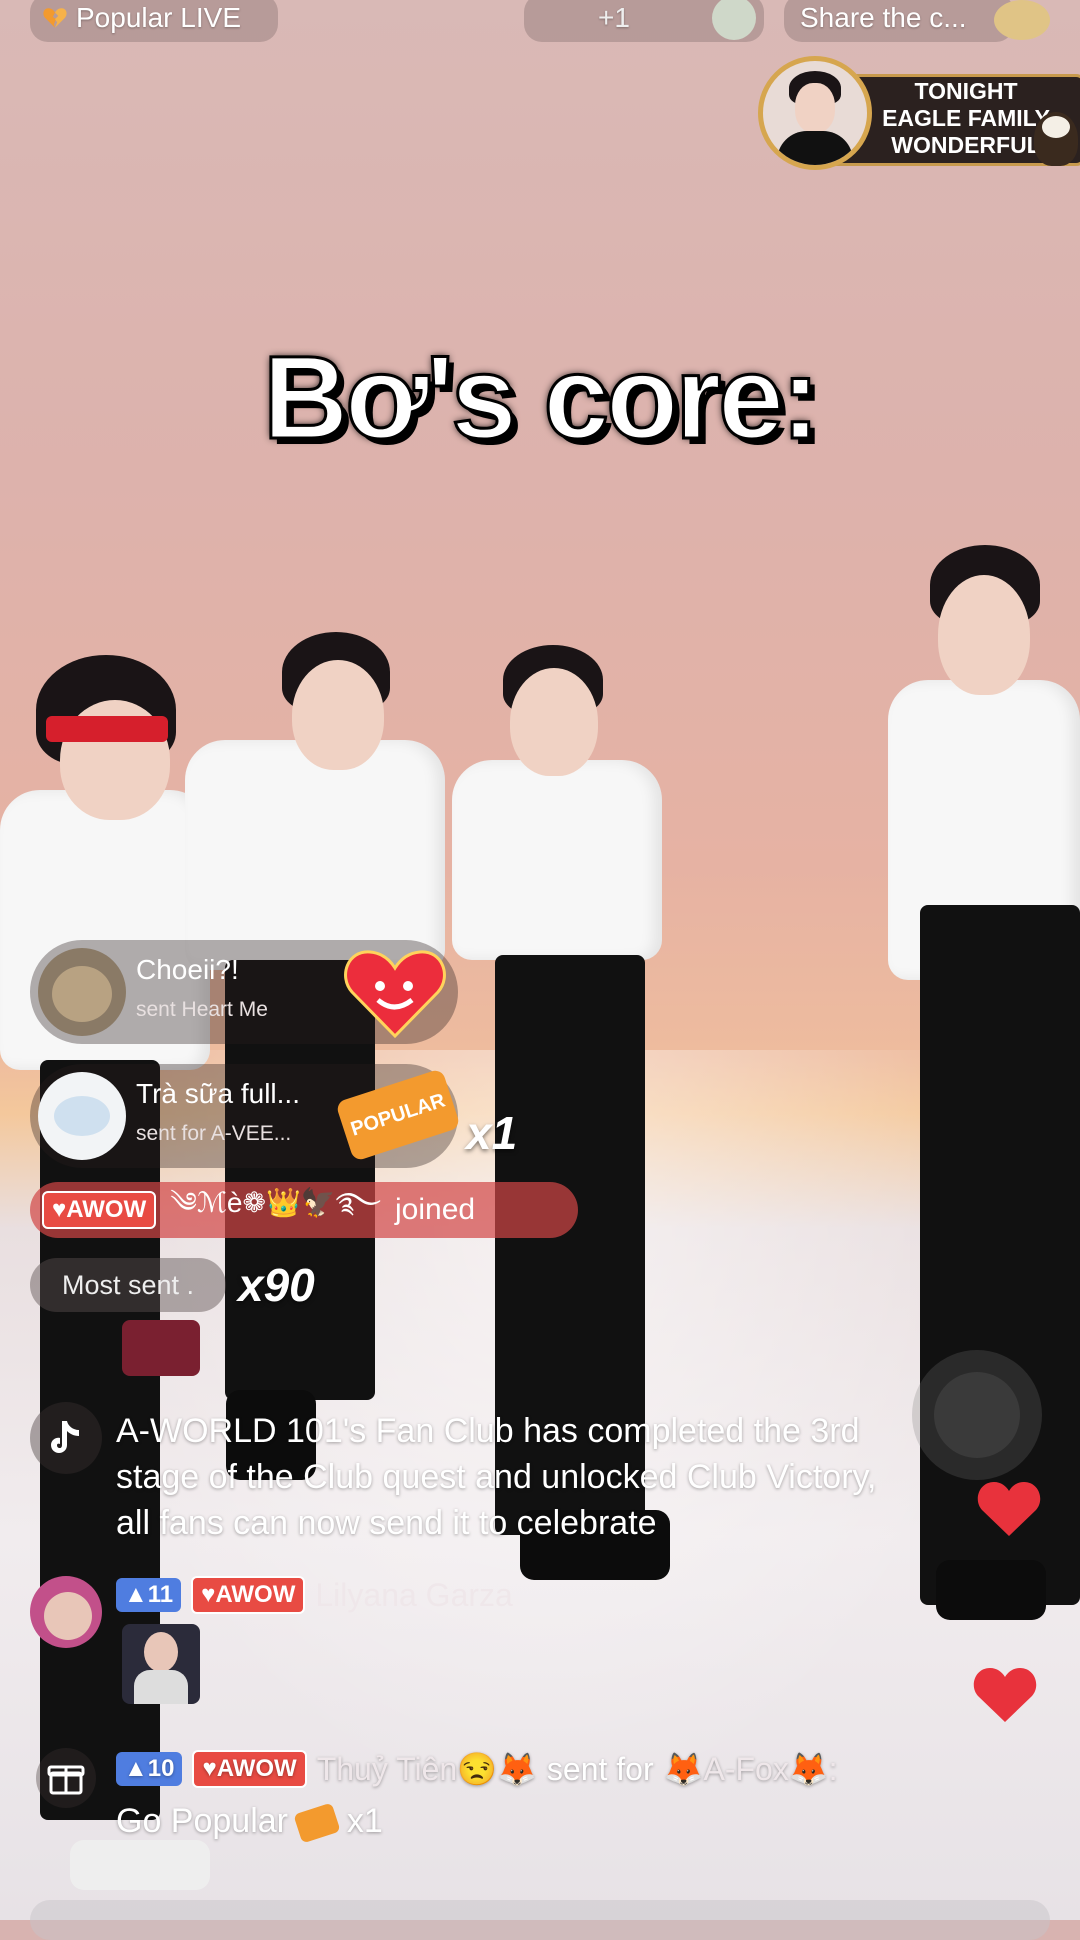  I want to click on level-value: 10, so click(161, 1768).